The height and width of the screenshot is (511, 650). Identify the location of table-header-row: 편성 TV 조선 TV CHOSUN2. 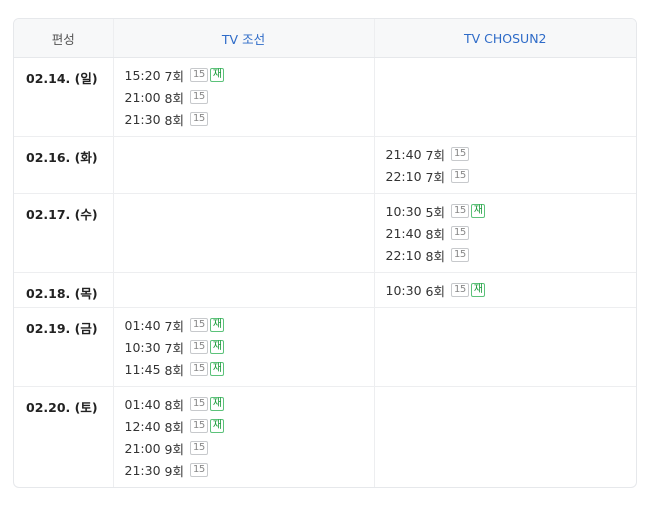
(325, 38).